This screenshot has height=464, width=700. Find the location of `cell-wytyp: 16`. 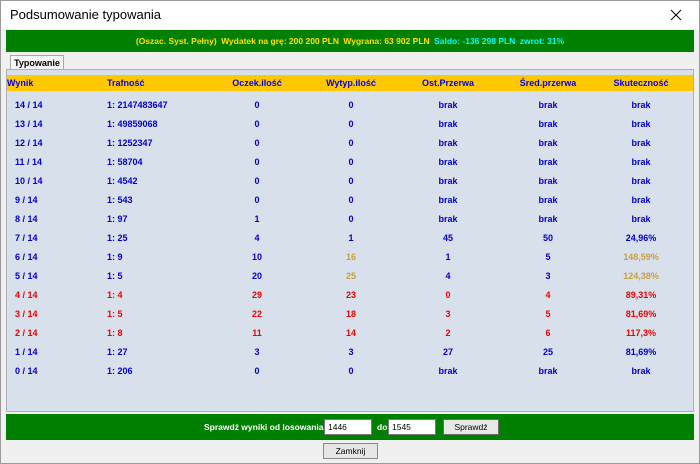

cell-wytyp: 16 is located at coordinates (351, 257).